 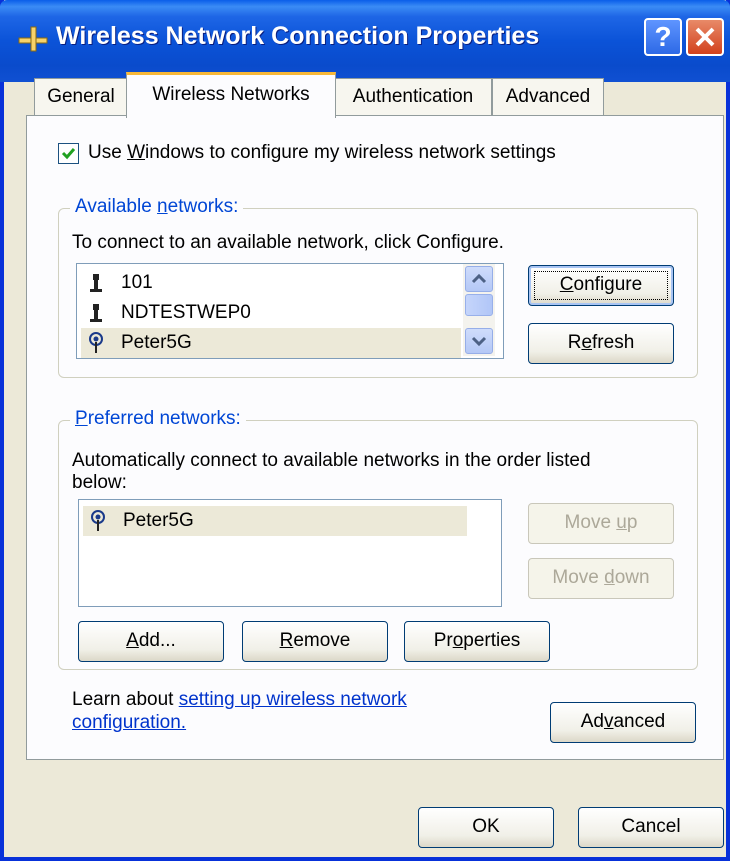 What do you see at coordinates (601, 523) in the screenshot?
I see `move-up-button: Move up` at bounding box center [601, 523].